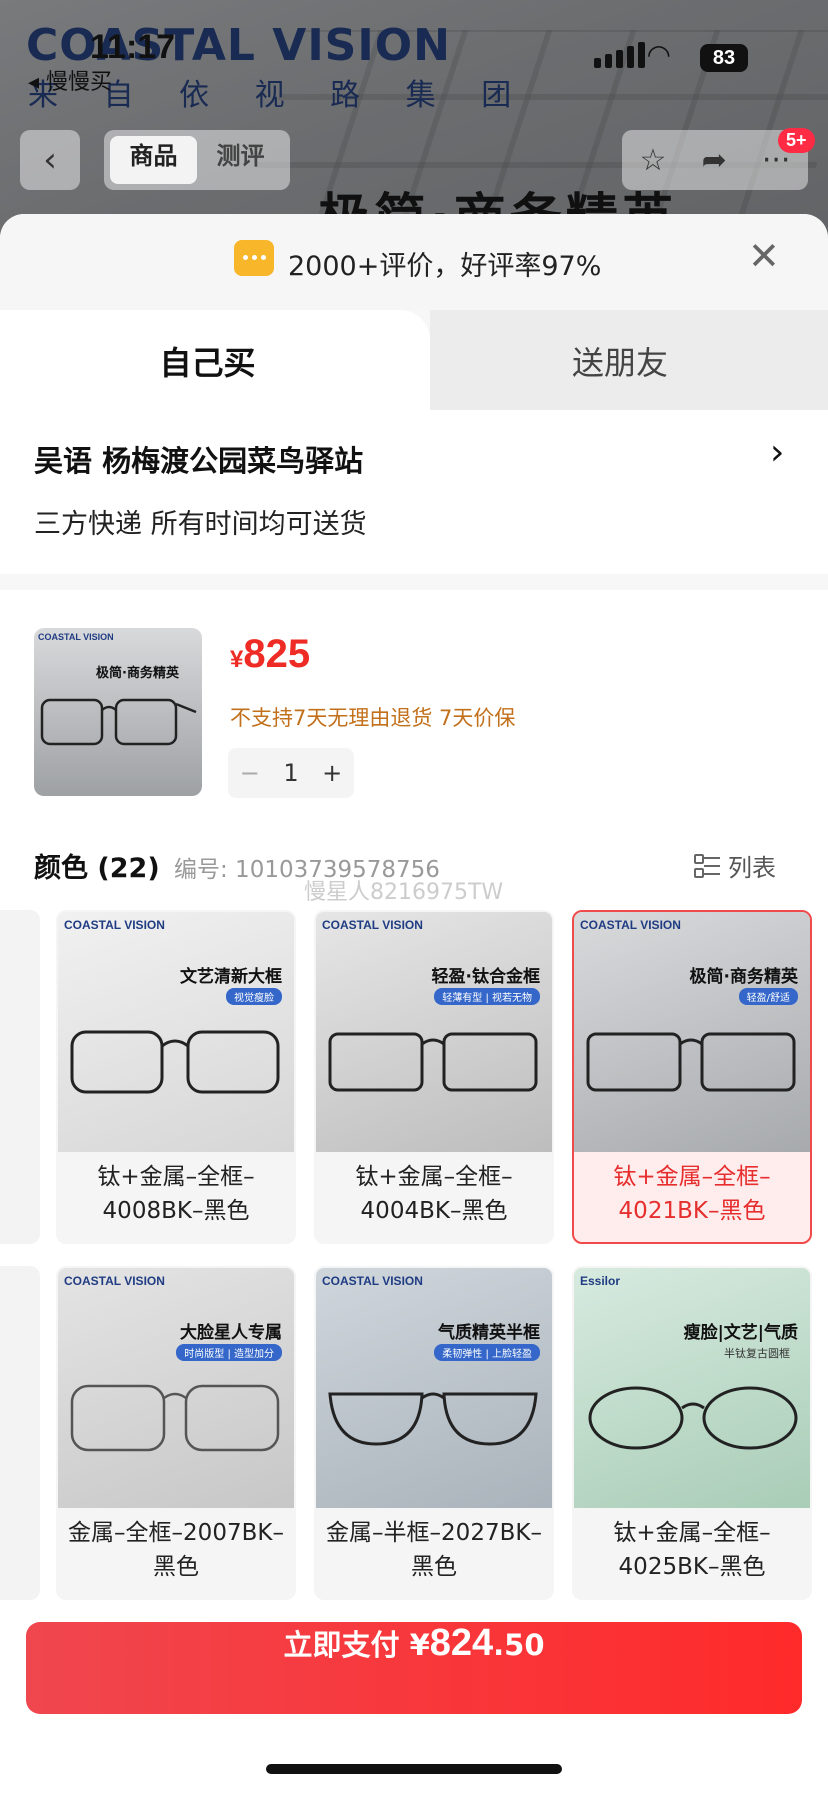 The width and height of the screenshot is (828, 1796). I want to click on variant-subtag: 柔韧弹性 | 上脸轻盈, so click(487, 1352).